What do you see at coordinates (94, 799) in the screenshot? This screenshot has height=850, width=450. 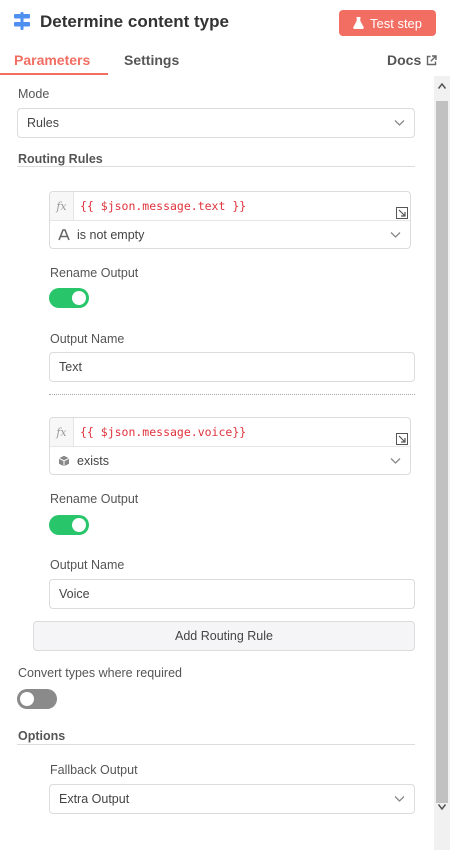 I see `fallback-output-value: Extra Output` at bounding box center [94, 799].